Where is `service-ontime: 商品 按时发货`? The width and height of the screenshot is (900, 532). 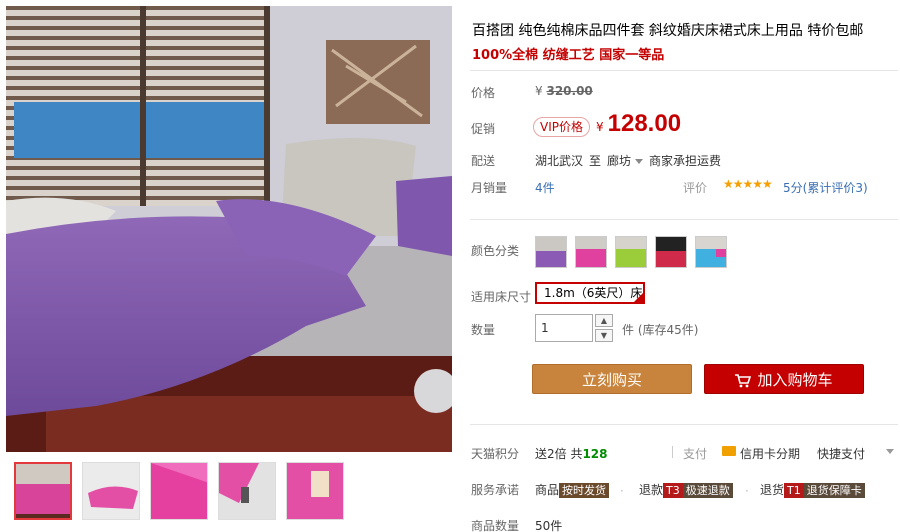 service-ontime: 商品 按时发货 is located at coordinates (572, 489).